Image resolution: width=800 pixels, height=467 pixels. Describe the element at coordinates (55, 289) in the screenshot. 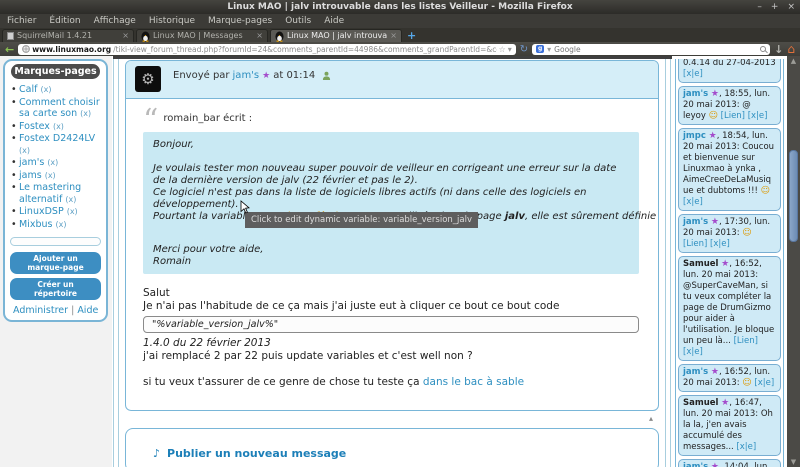

I see `create-folder-button: Créer un répertoire` at that location.